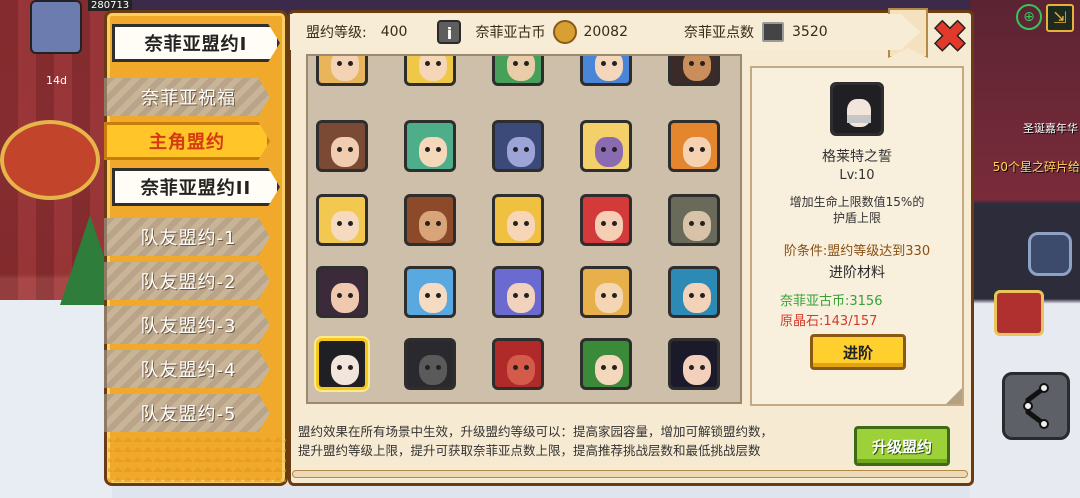 The height and width of the screenshot is (498, 1080). What do you see at coordinates (810, 32) in the screenshot?
I see `points-value: 3520` at bounding box center [810, 32].